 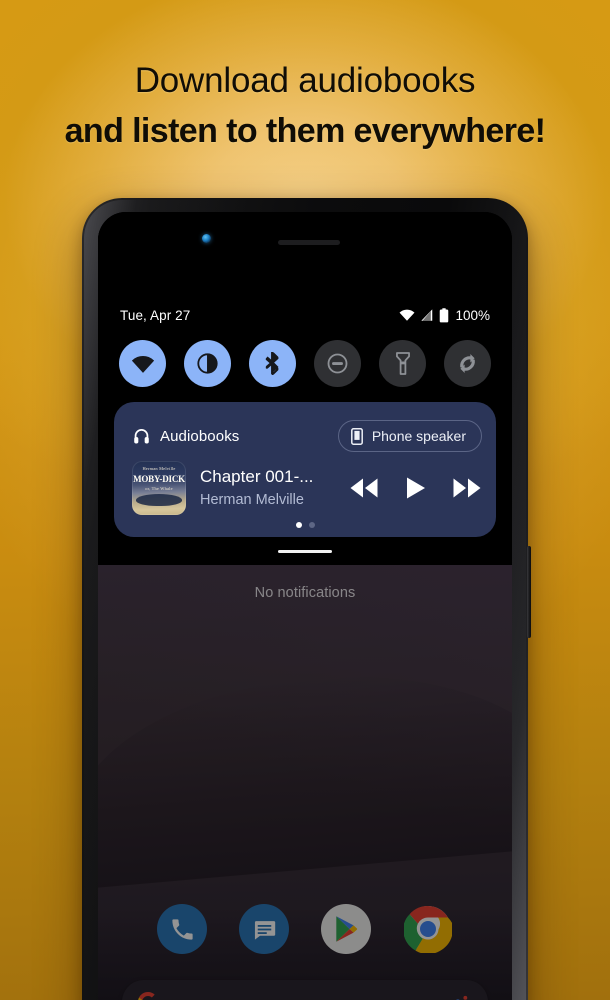 I want to click on messages-icon, so click(x=264, y=930).